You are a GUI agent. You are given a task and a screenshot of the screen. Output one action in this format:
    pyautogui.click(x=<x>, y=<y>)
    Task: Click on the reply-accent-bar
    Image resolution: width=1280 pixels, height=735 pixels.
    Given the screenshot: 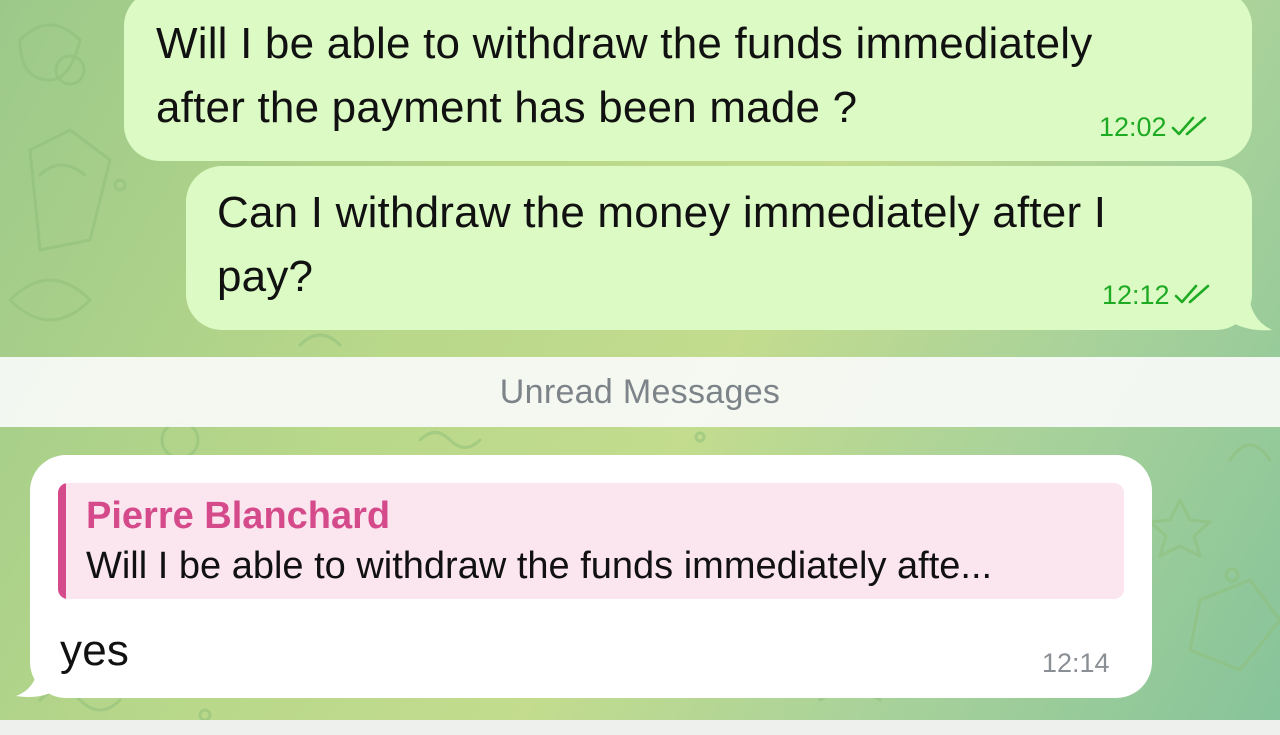 What is the action you would take?
    pyautogui.click(x=62, y=541)
    